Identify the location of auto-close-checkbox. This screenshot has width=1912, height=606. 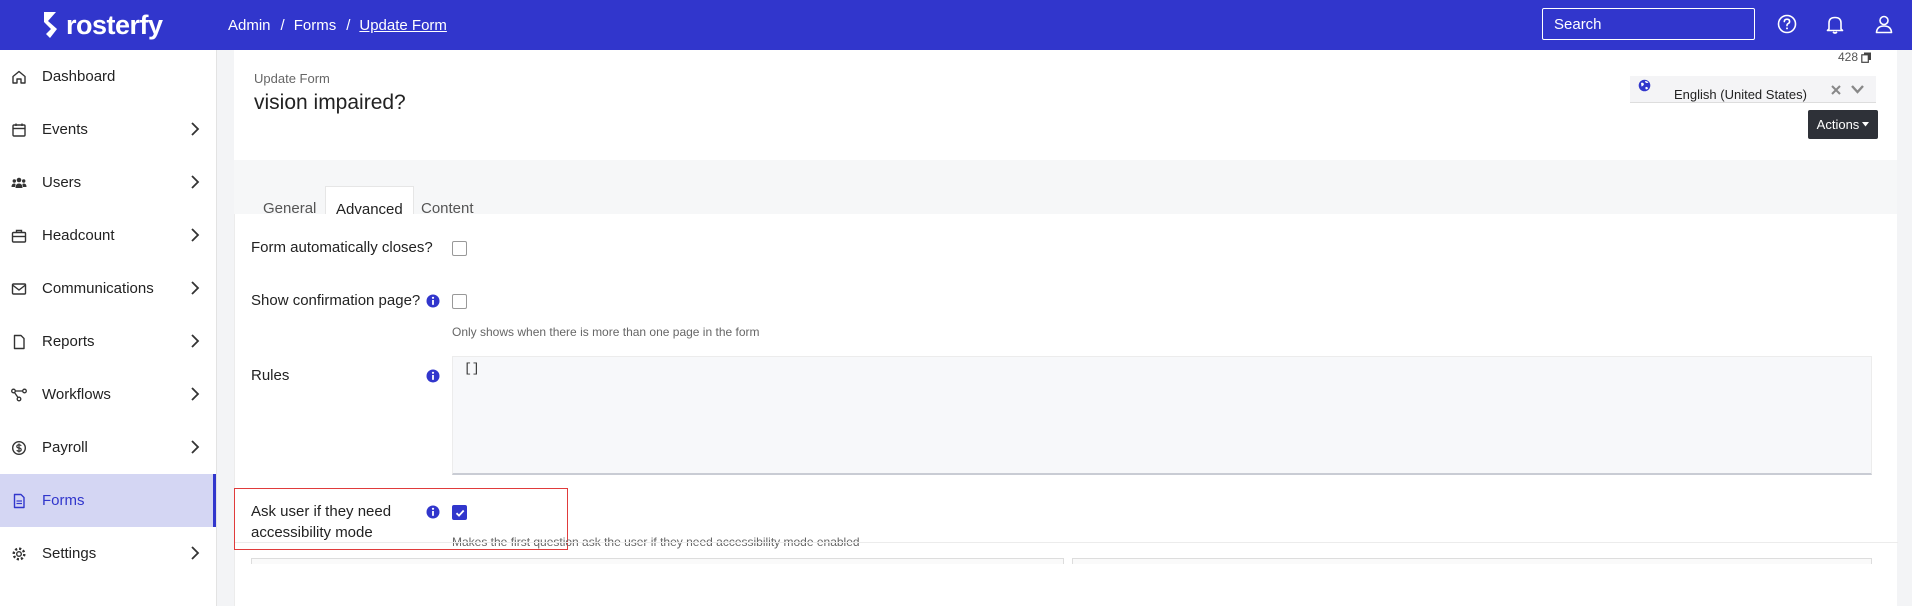
(459, 248).